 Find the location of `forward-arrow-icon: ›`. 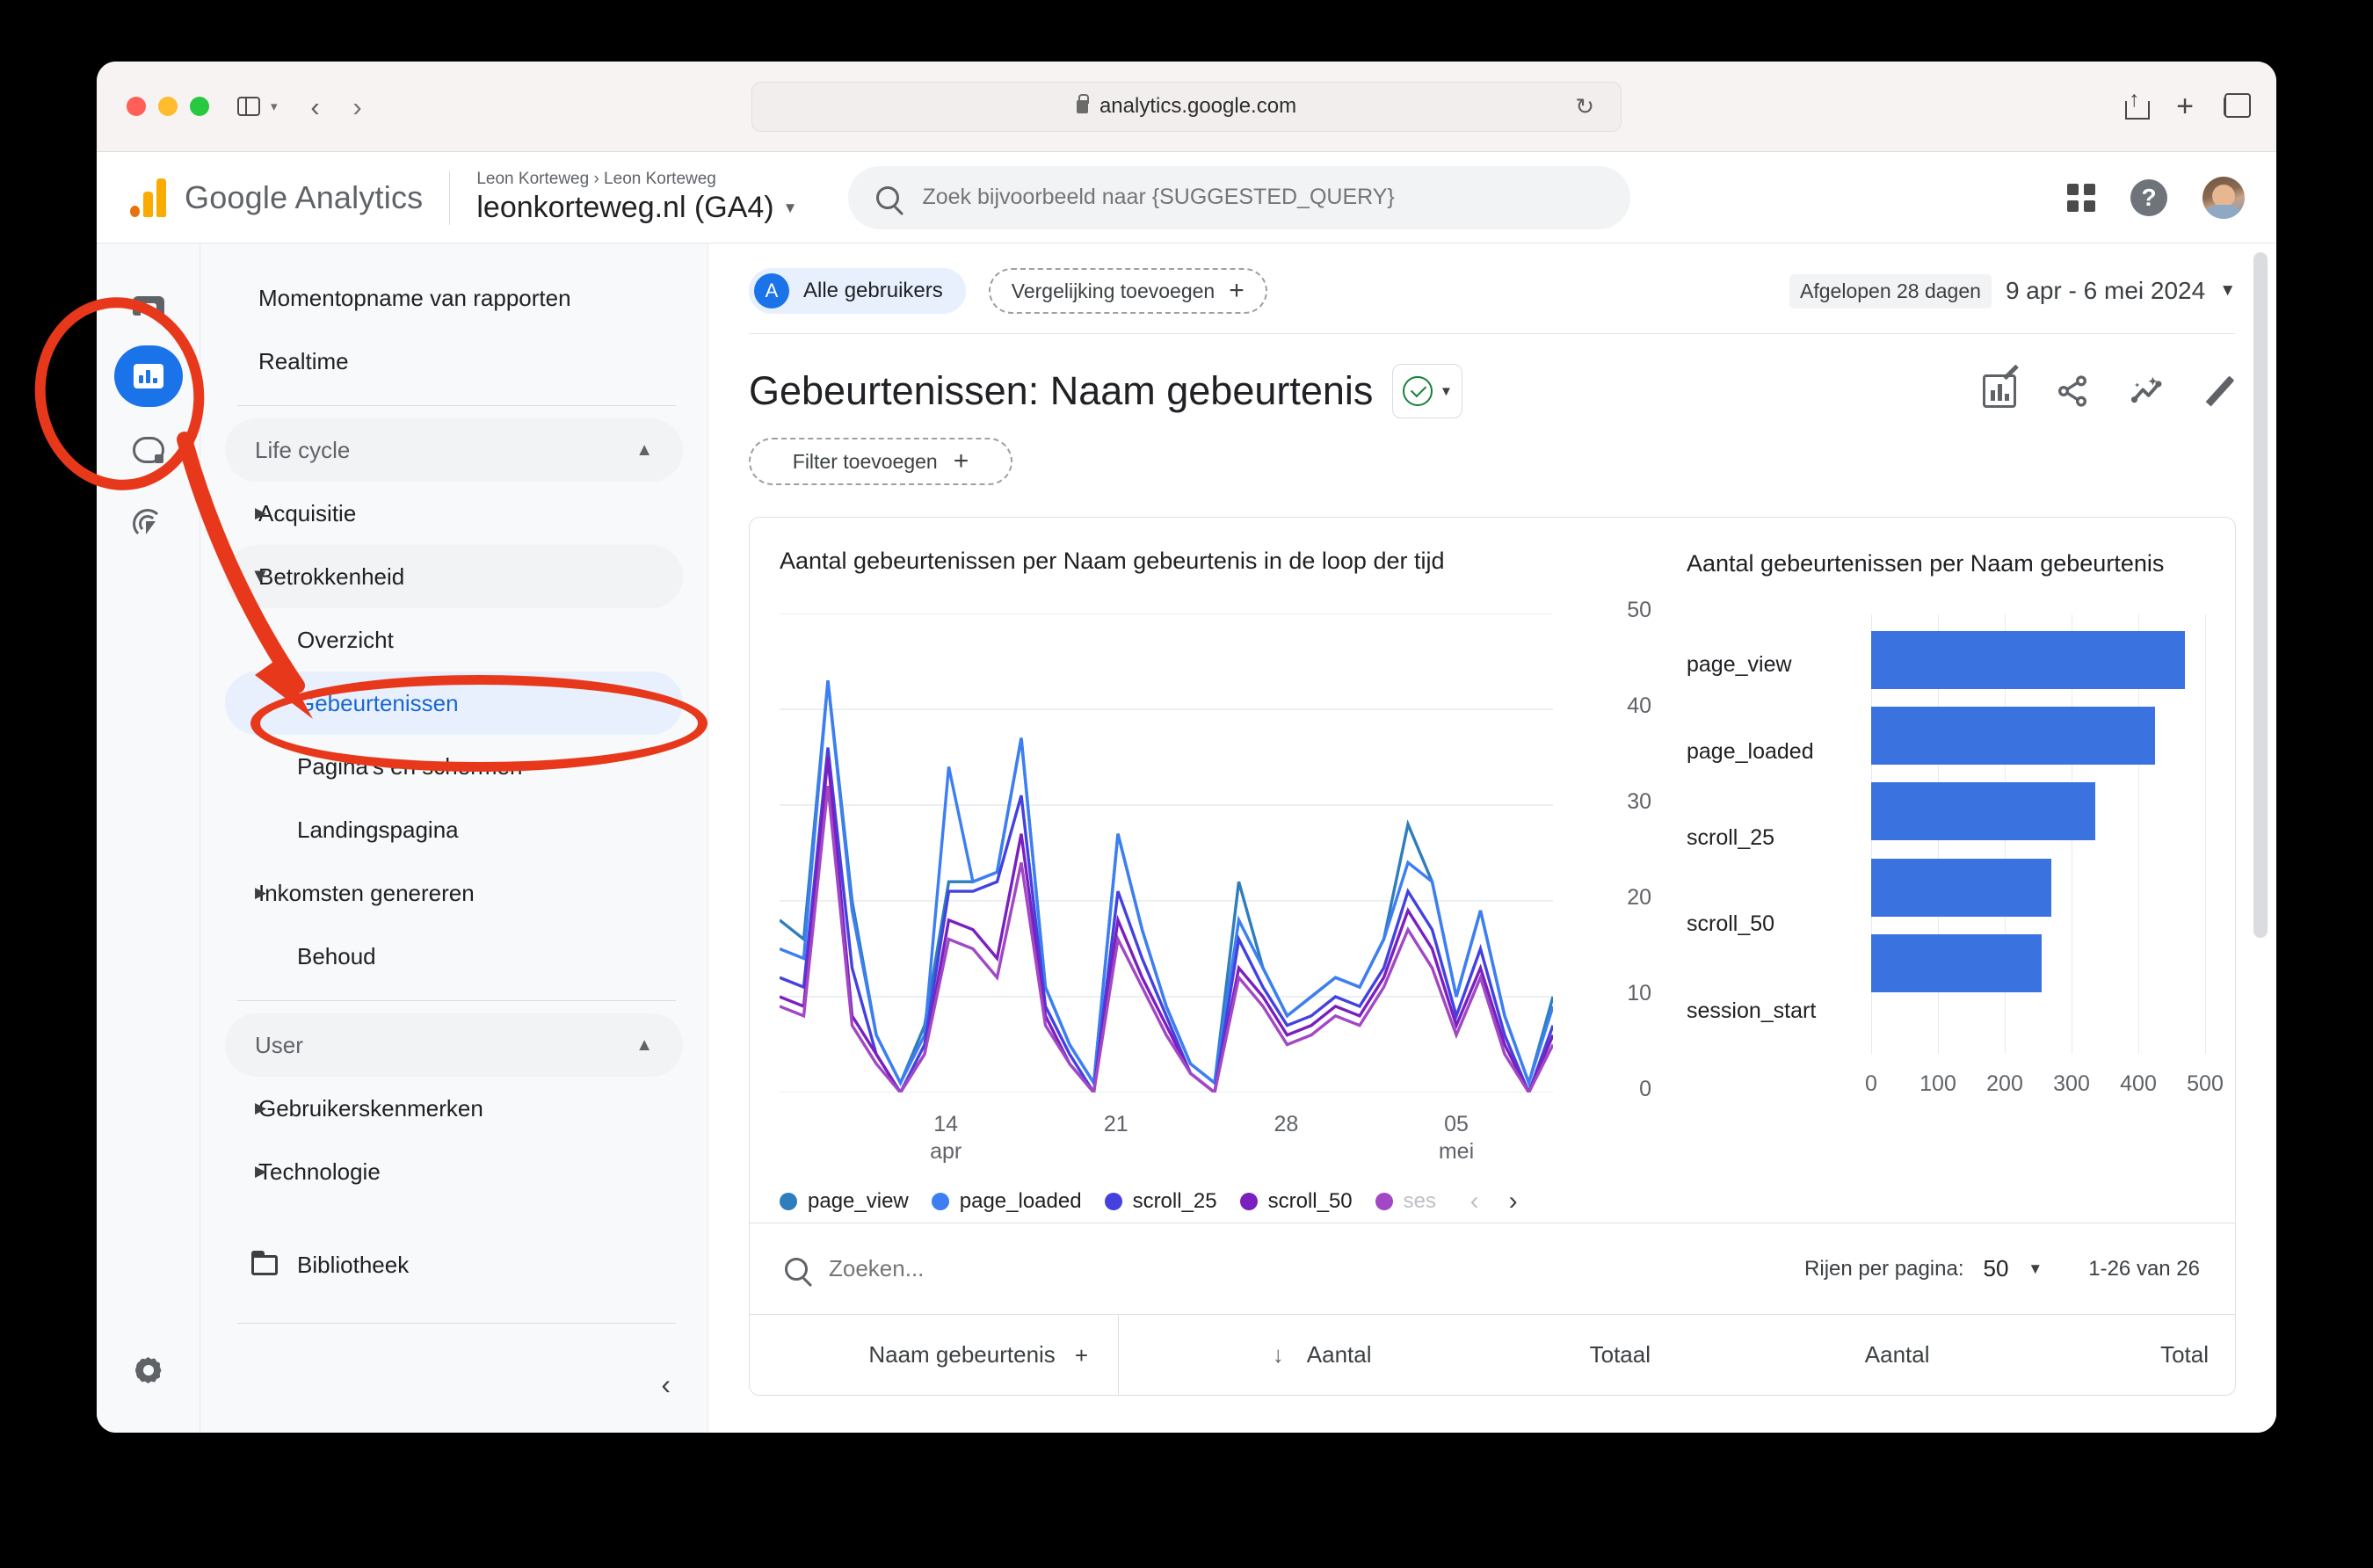

forward-arrow-icon: › is located at coordinates (358, 106).